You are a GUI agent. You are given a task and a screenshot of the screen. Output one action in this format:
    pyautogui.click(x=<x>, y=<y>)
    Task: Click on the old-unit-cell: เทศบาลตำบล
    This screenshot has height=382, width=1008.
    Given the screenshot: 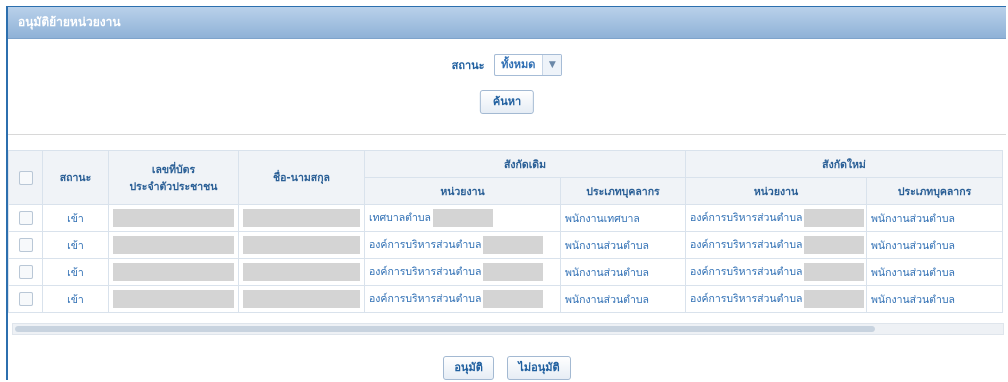 What is the action you would take?
    pyautogui.click(x=462, y=218)
    